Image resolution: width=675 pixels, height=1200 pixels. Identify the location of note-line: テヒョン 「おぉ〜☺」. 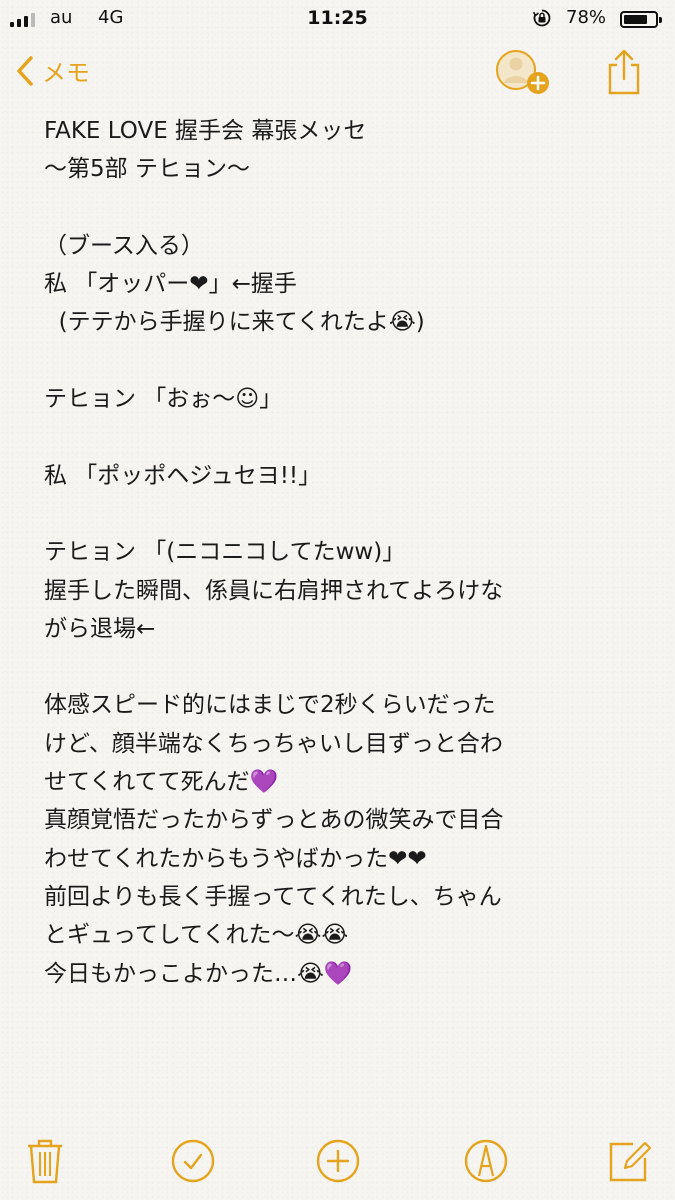
(163, 399).